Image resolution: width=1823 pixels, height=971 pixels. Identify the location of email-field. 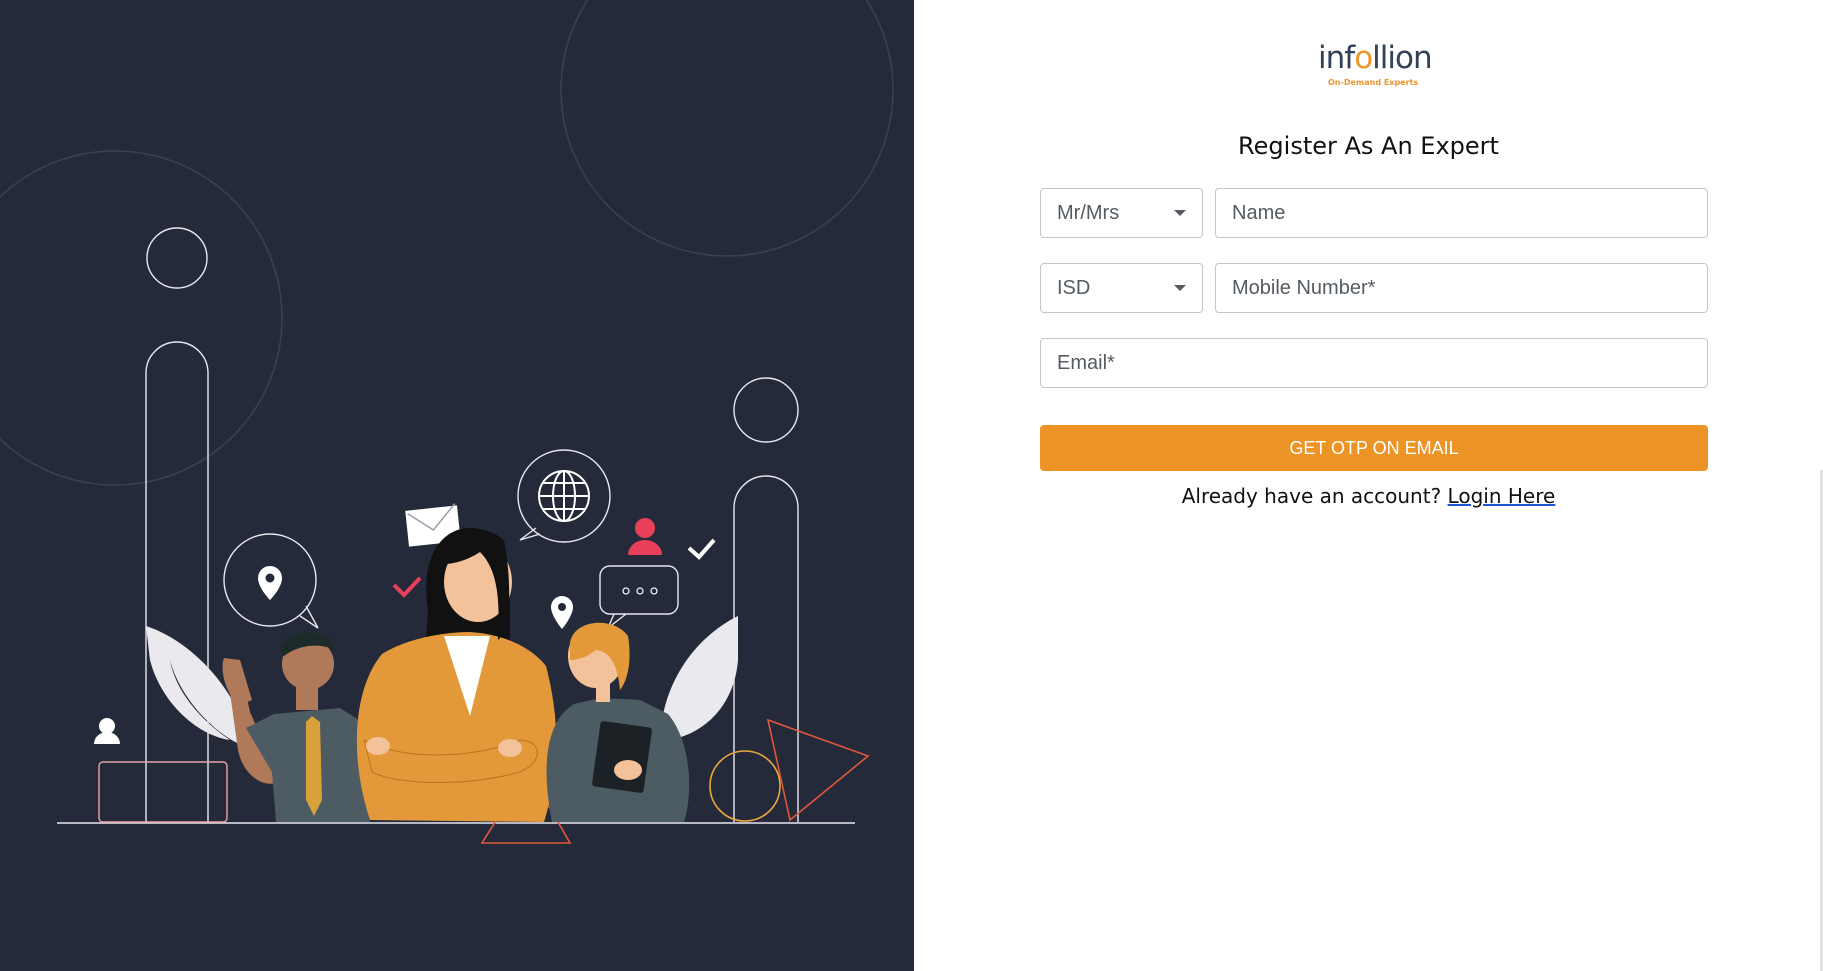
(1374, 363).